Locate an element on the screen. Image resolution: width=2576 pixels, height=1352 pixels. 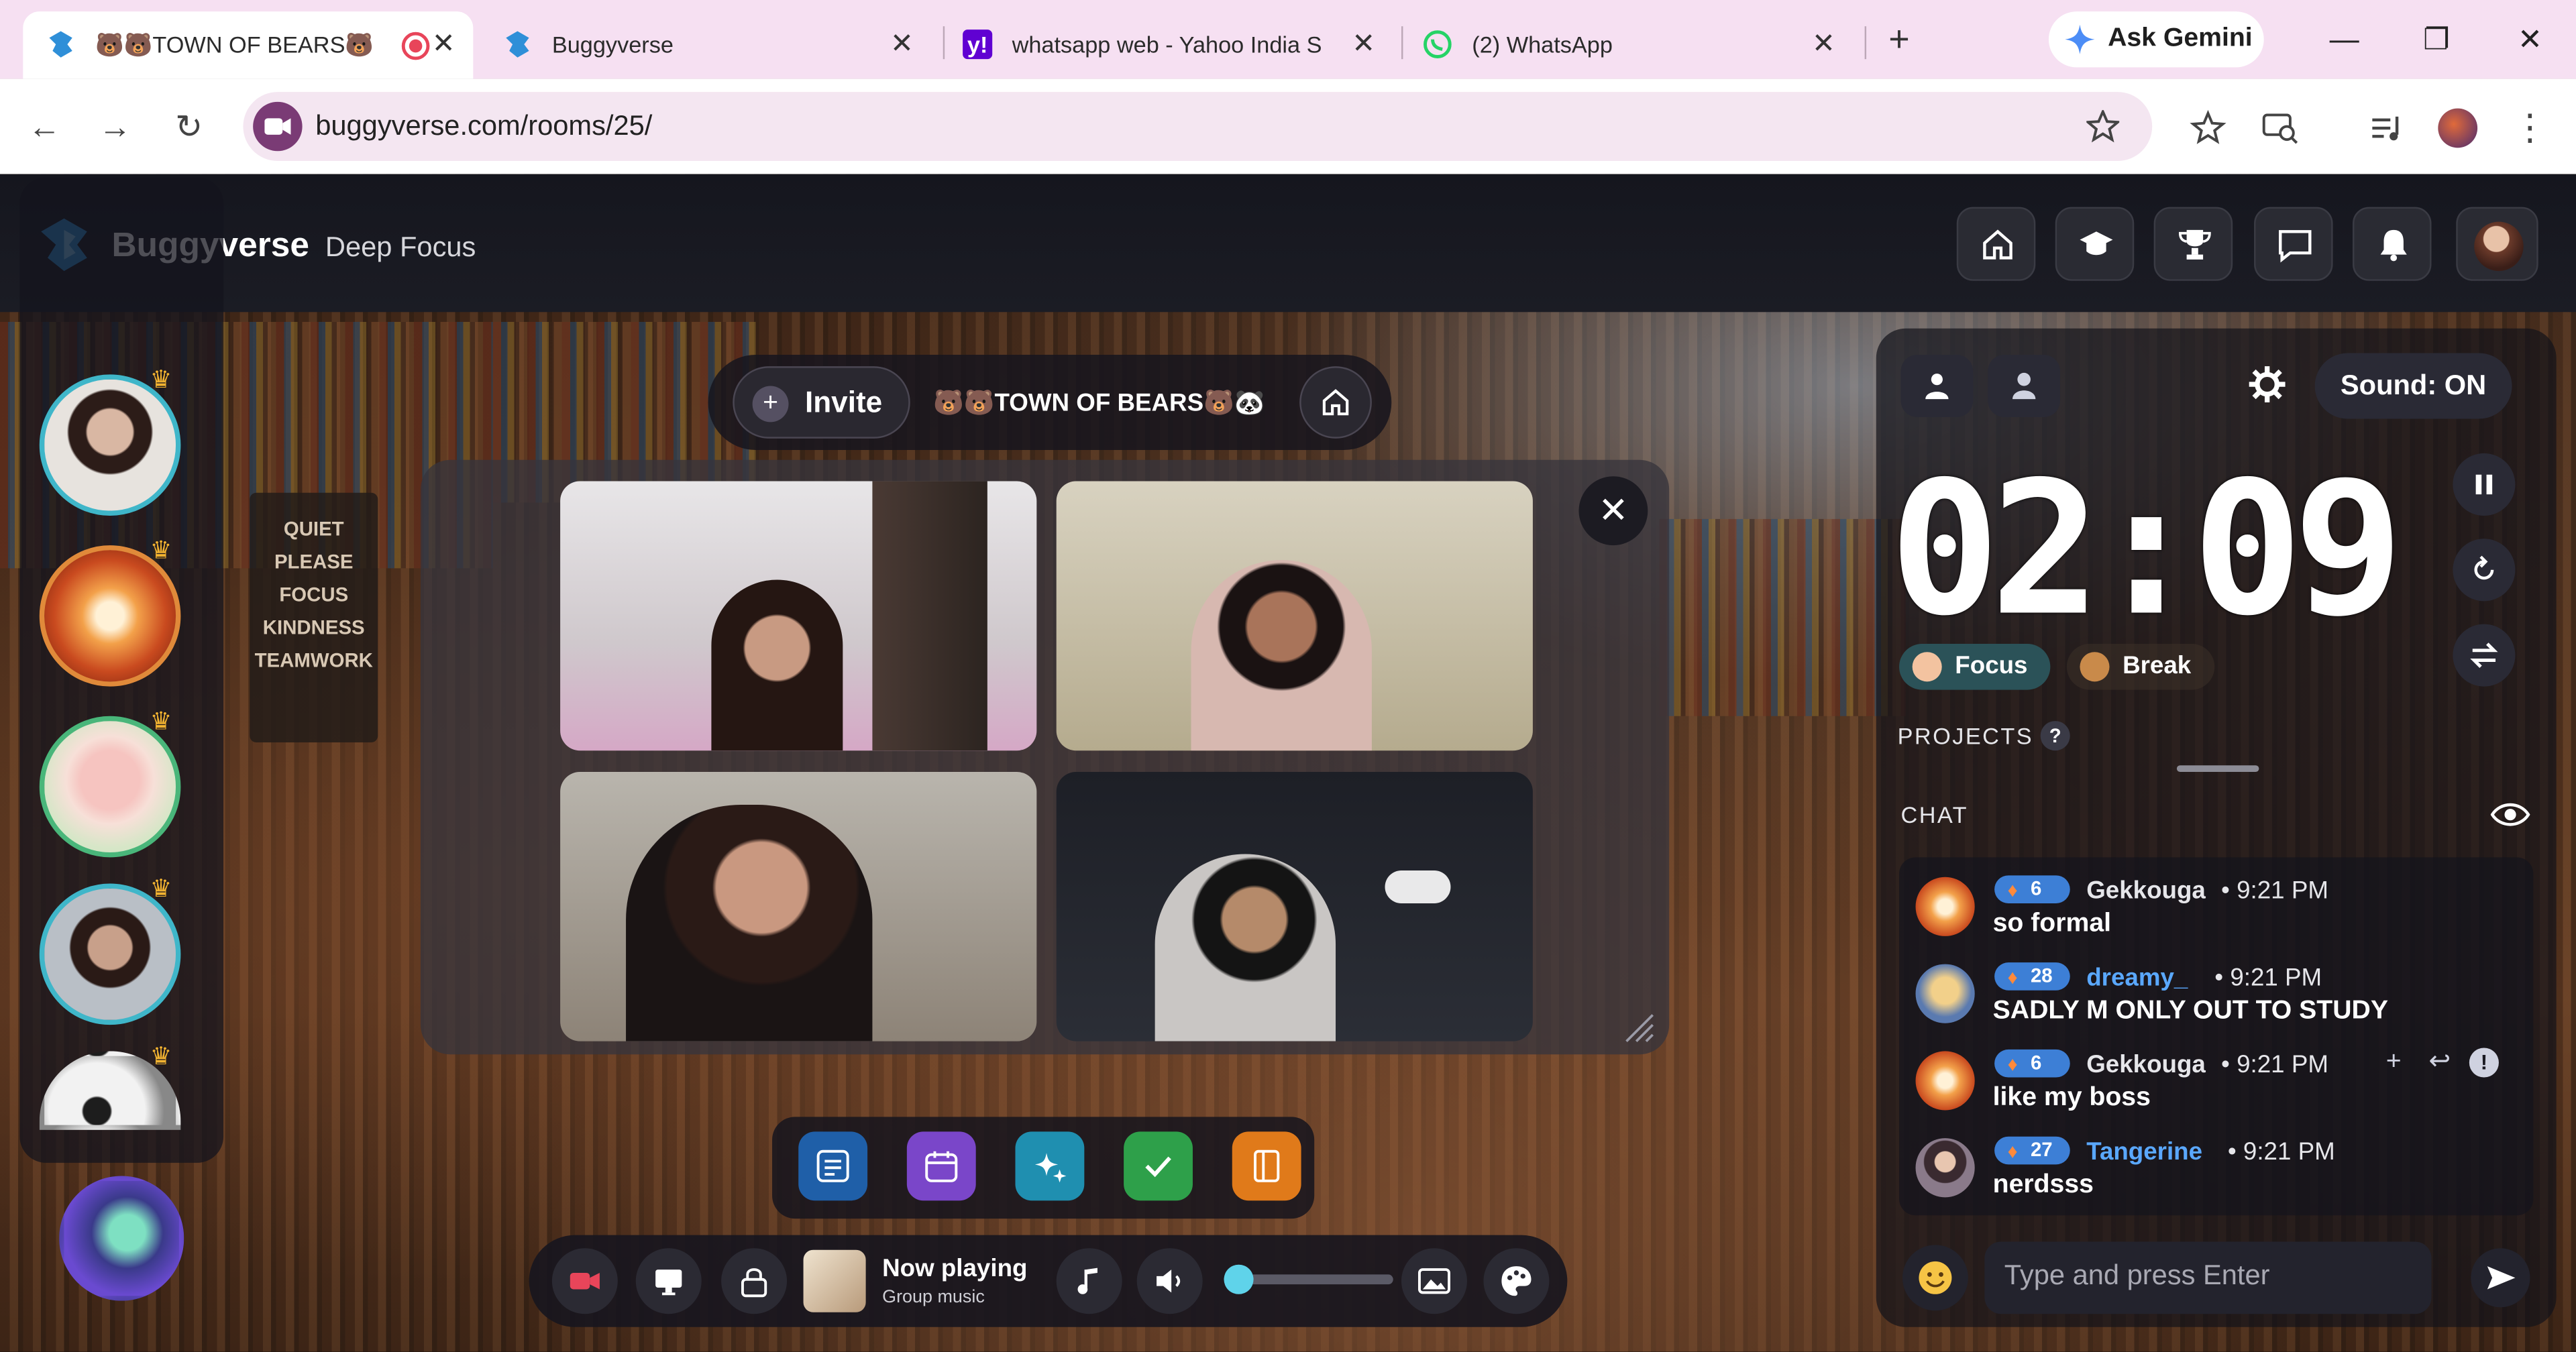
video-person is located at coordinates (1245, 947).